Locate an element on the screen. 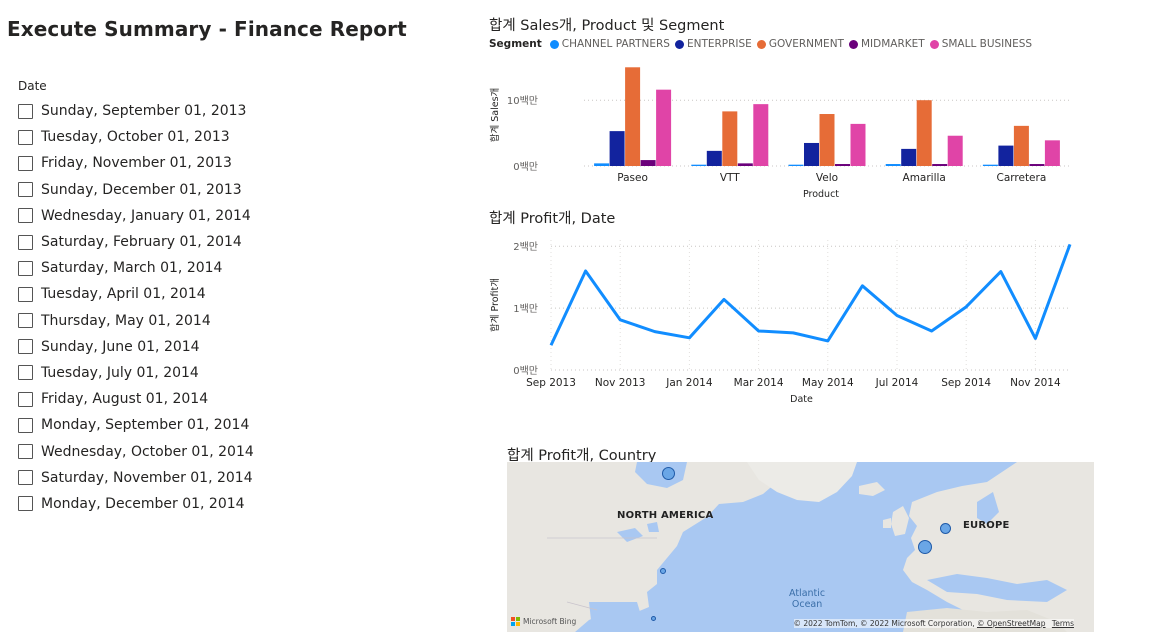 This screenshot has width=1154, height=643. north-america-label: NORTH AMERICA is located at coordinates (665, 515).